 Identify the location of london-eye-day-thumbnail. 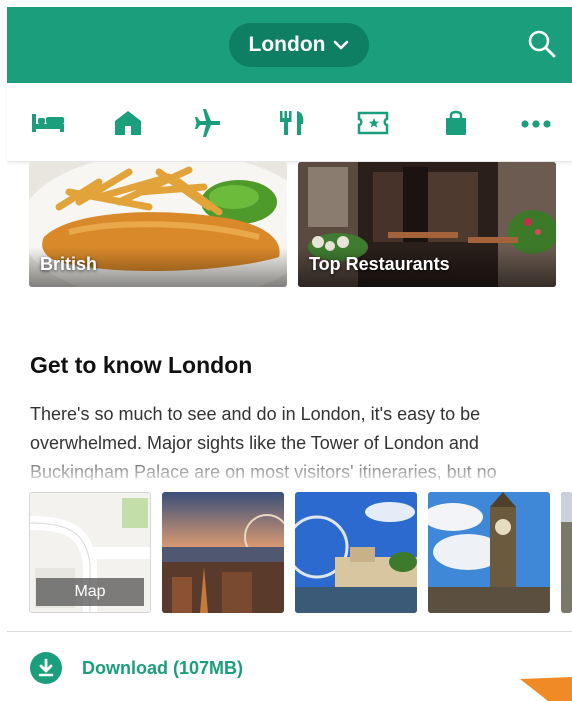
(356, 552).